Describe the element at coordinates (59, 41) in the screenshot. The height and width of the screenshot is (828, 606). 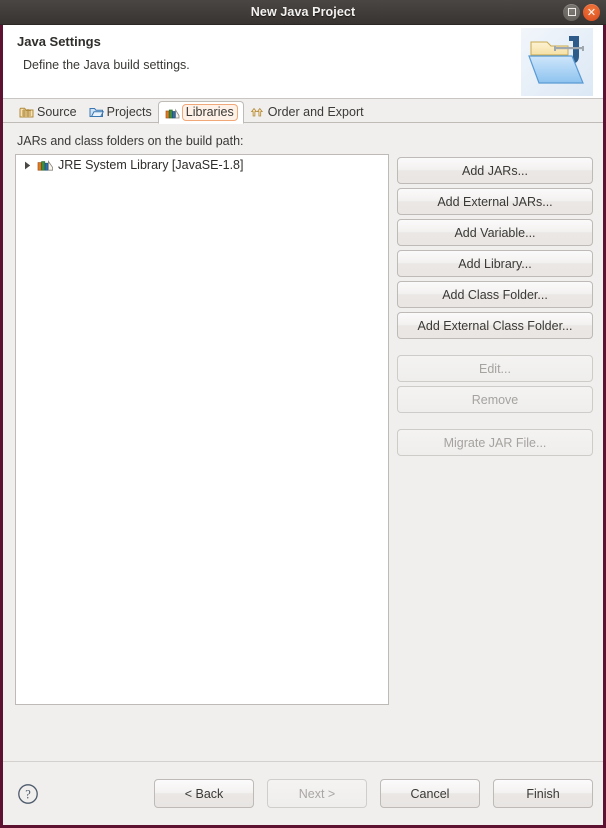
I see `page-title: Java Settings` at that location.